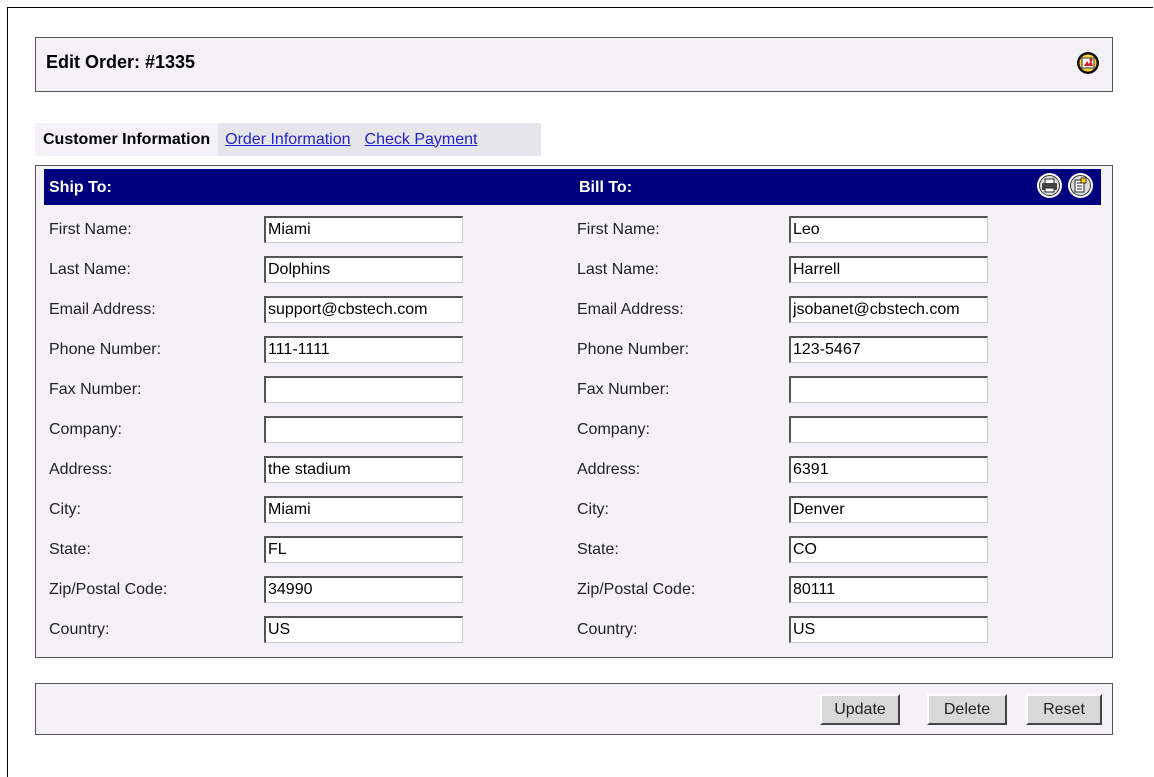 The width and height of the screenshot is (1154, 777). What do you see at coordinates (606, 187) in the screenshot?
I see `bill-to-heading: Bill To:` at bounding box center [606, 187].